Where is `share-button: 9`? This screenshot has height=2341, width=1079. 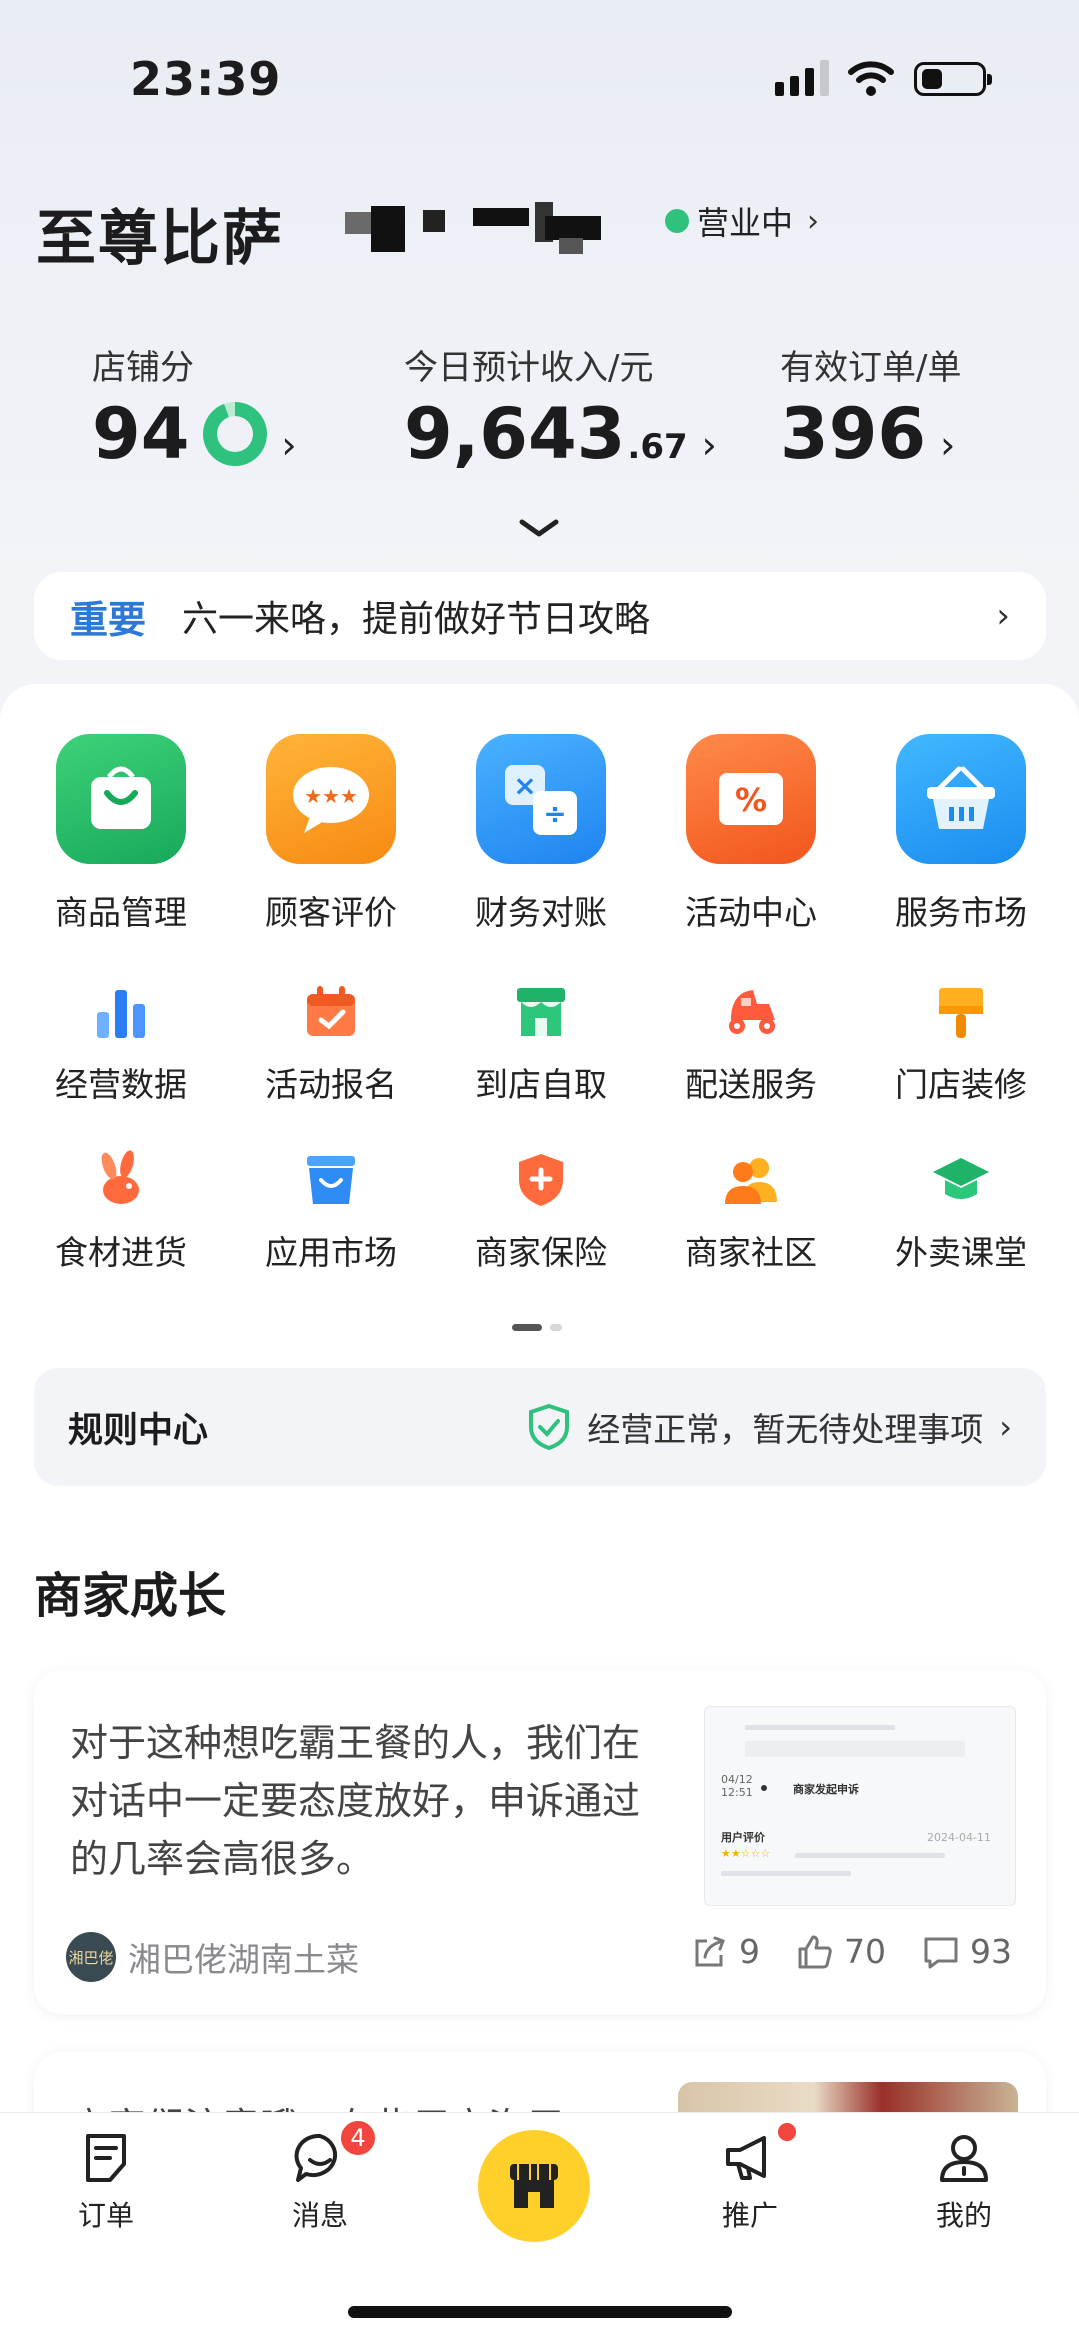
share-button: 9 is located at coordinates (725, 1951).